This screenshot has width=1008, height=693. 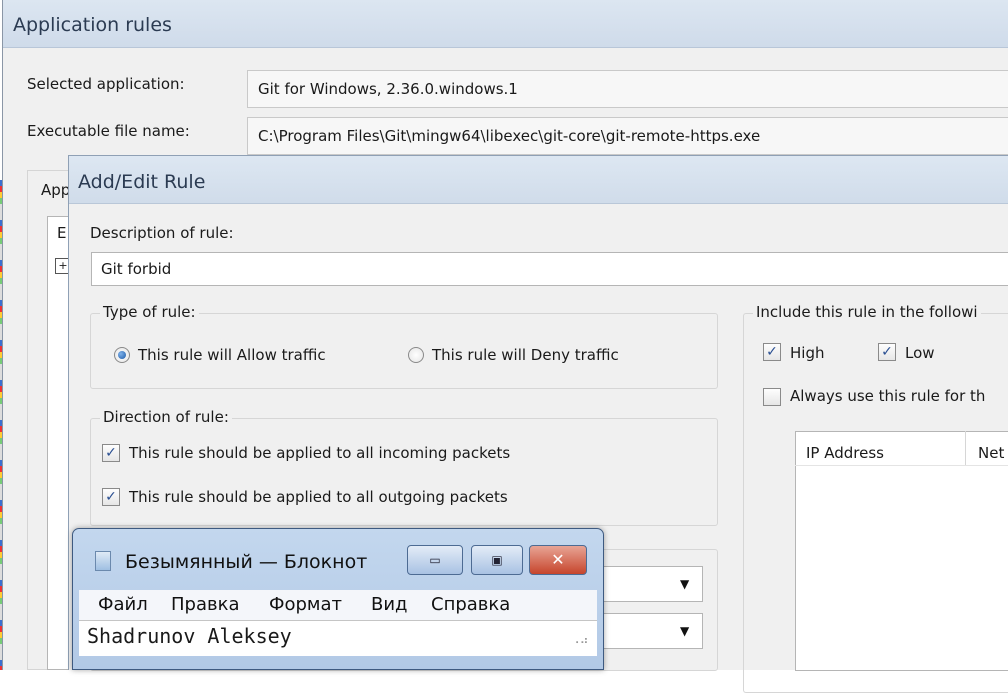 I want to click on incoming-packets-checkbox: ✓, so click(x=111, y=453).